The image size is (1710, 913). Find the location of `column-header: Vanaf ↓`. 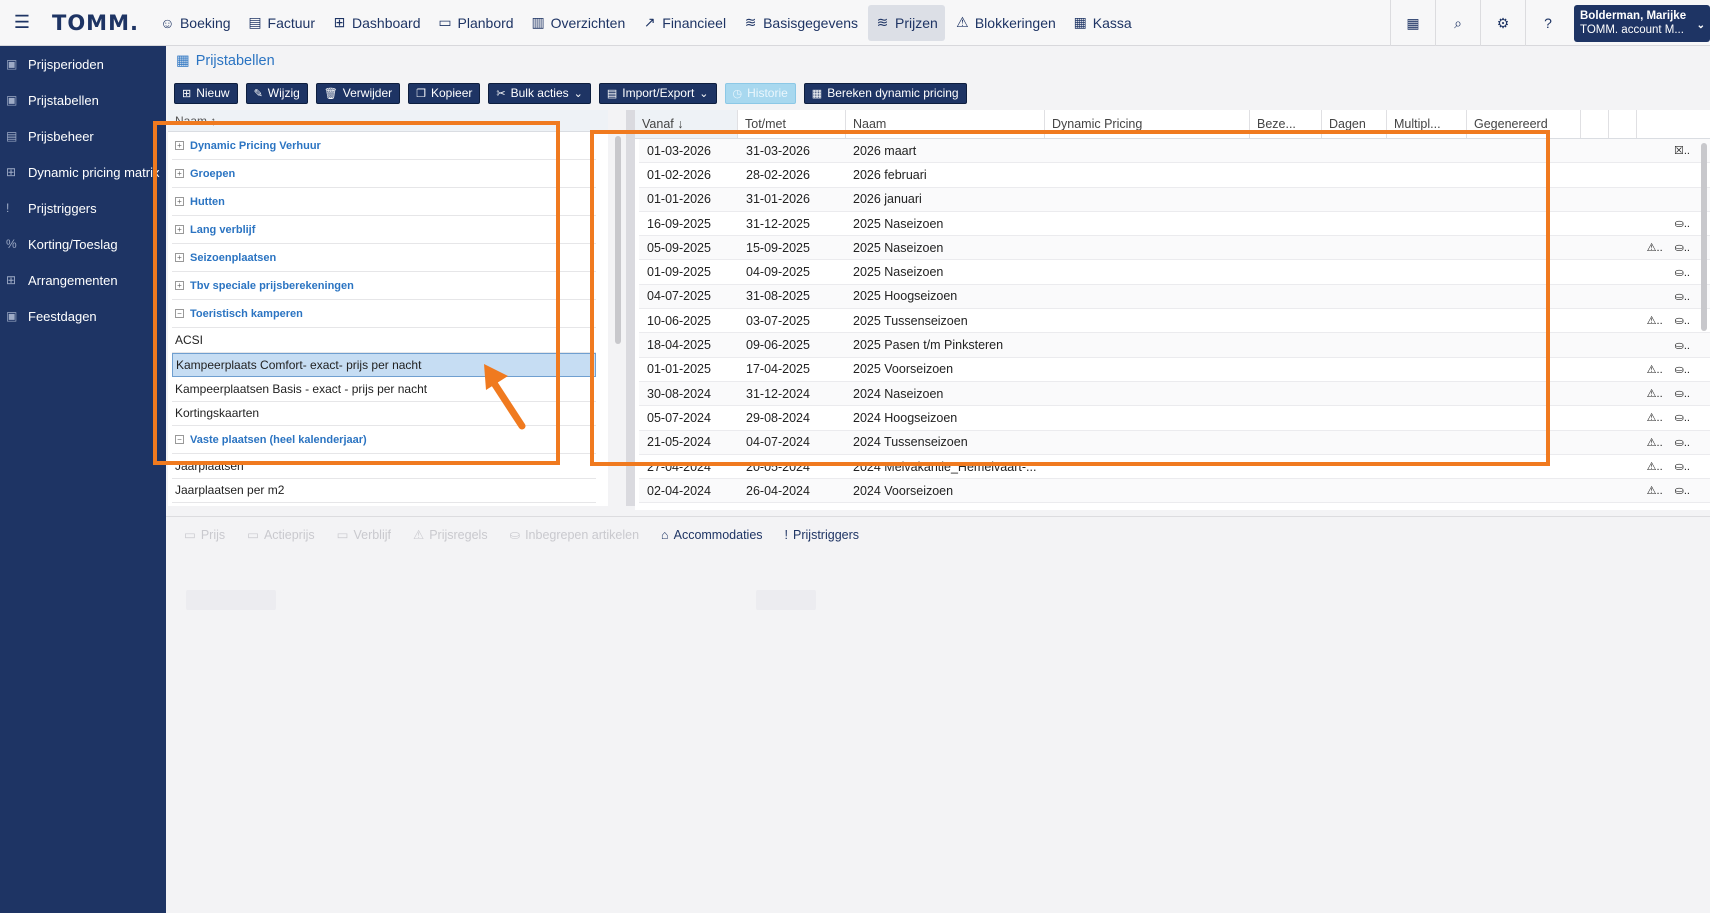

column-header: Vanaf ↓ is located at coordinates (686, 124).